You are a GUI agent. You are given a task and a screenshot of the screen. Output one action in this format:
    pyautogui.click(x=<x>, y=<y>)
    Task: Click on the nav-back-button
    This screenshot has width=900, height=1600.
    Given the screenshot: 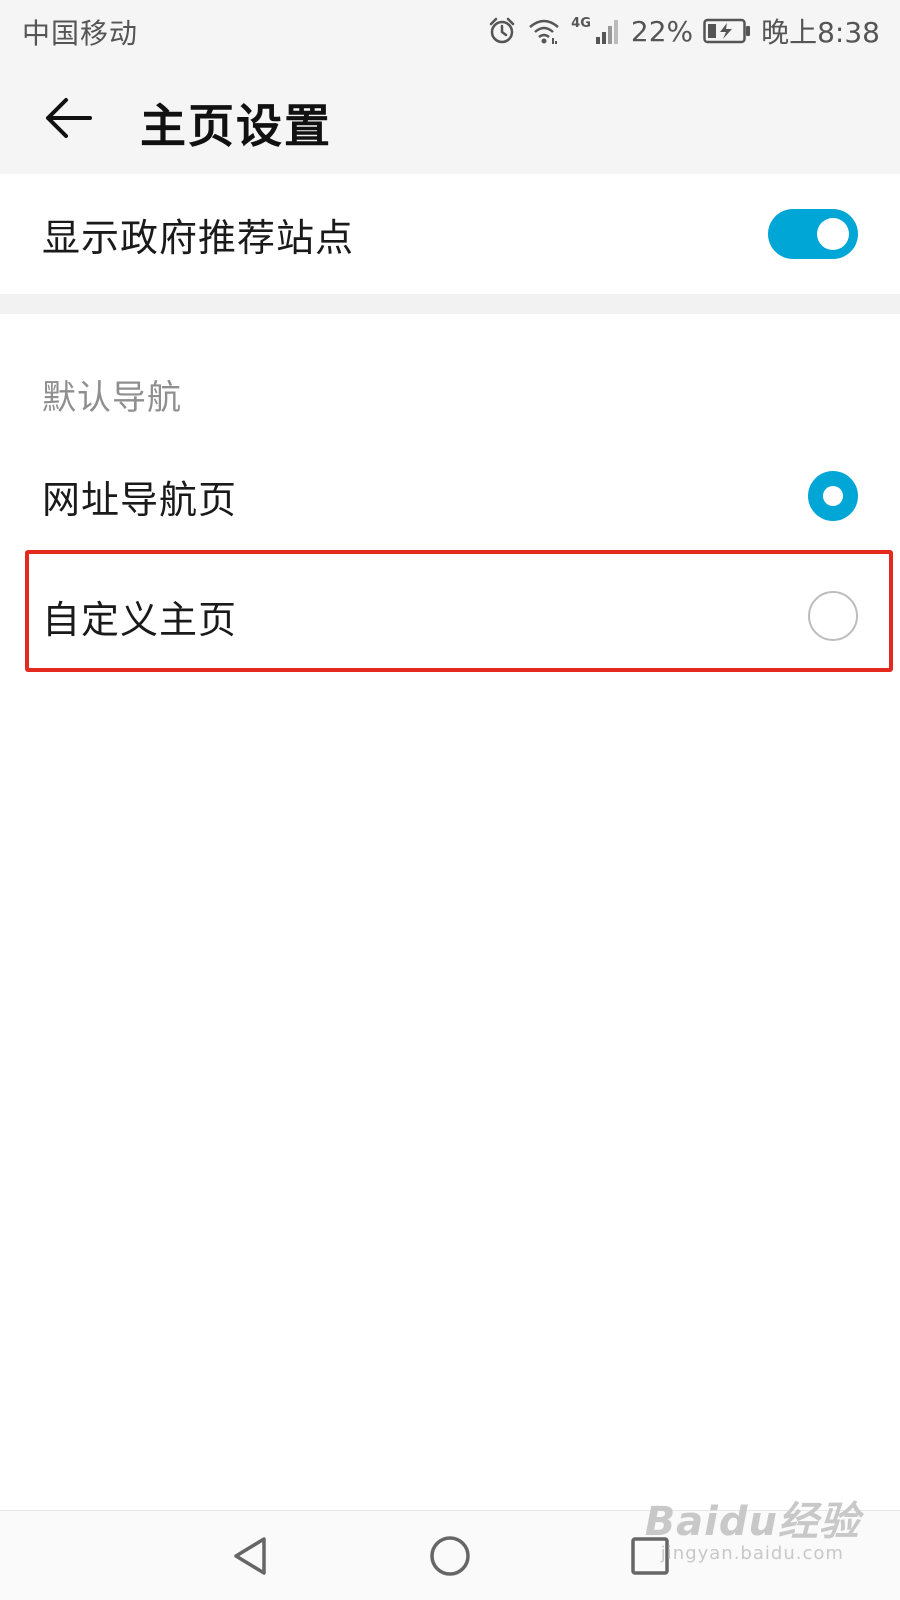 What is the action you would take?
    pyautogui.click(x=250, y=1556)
    